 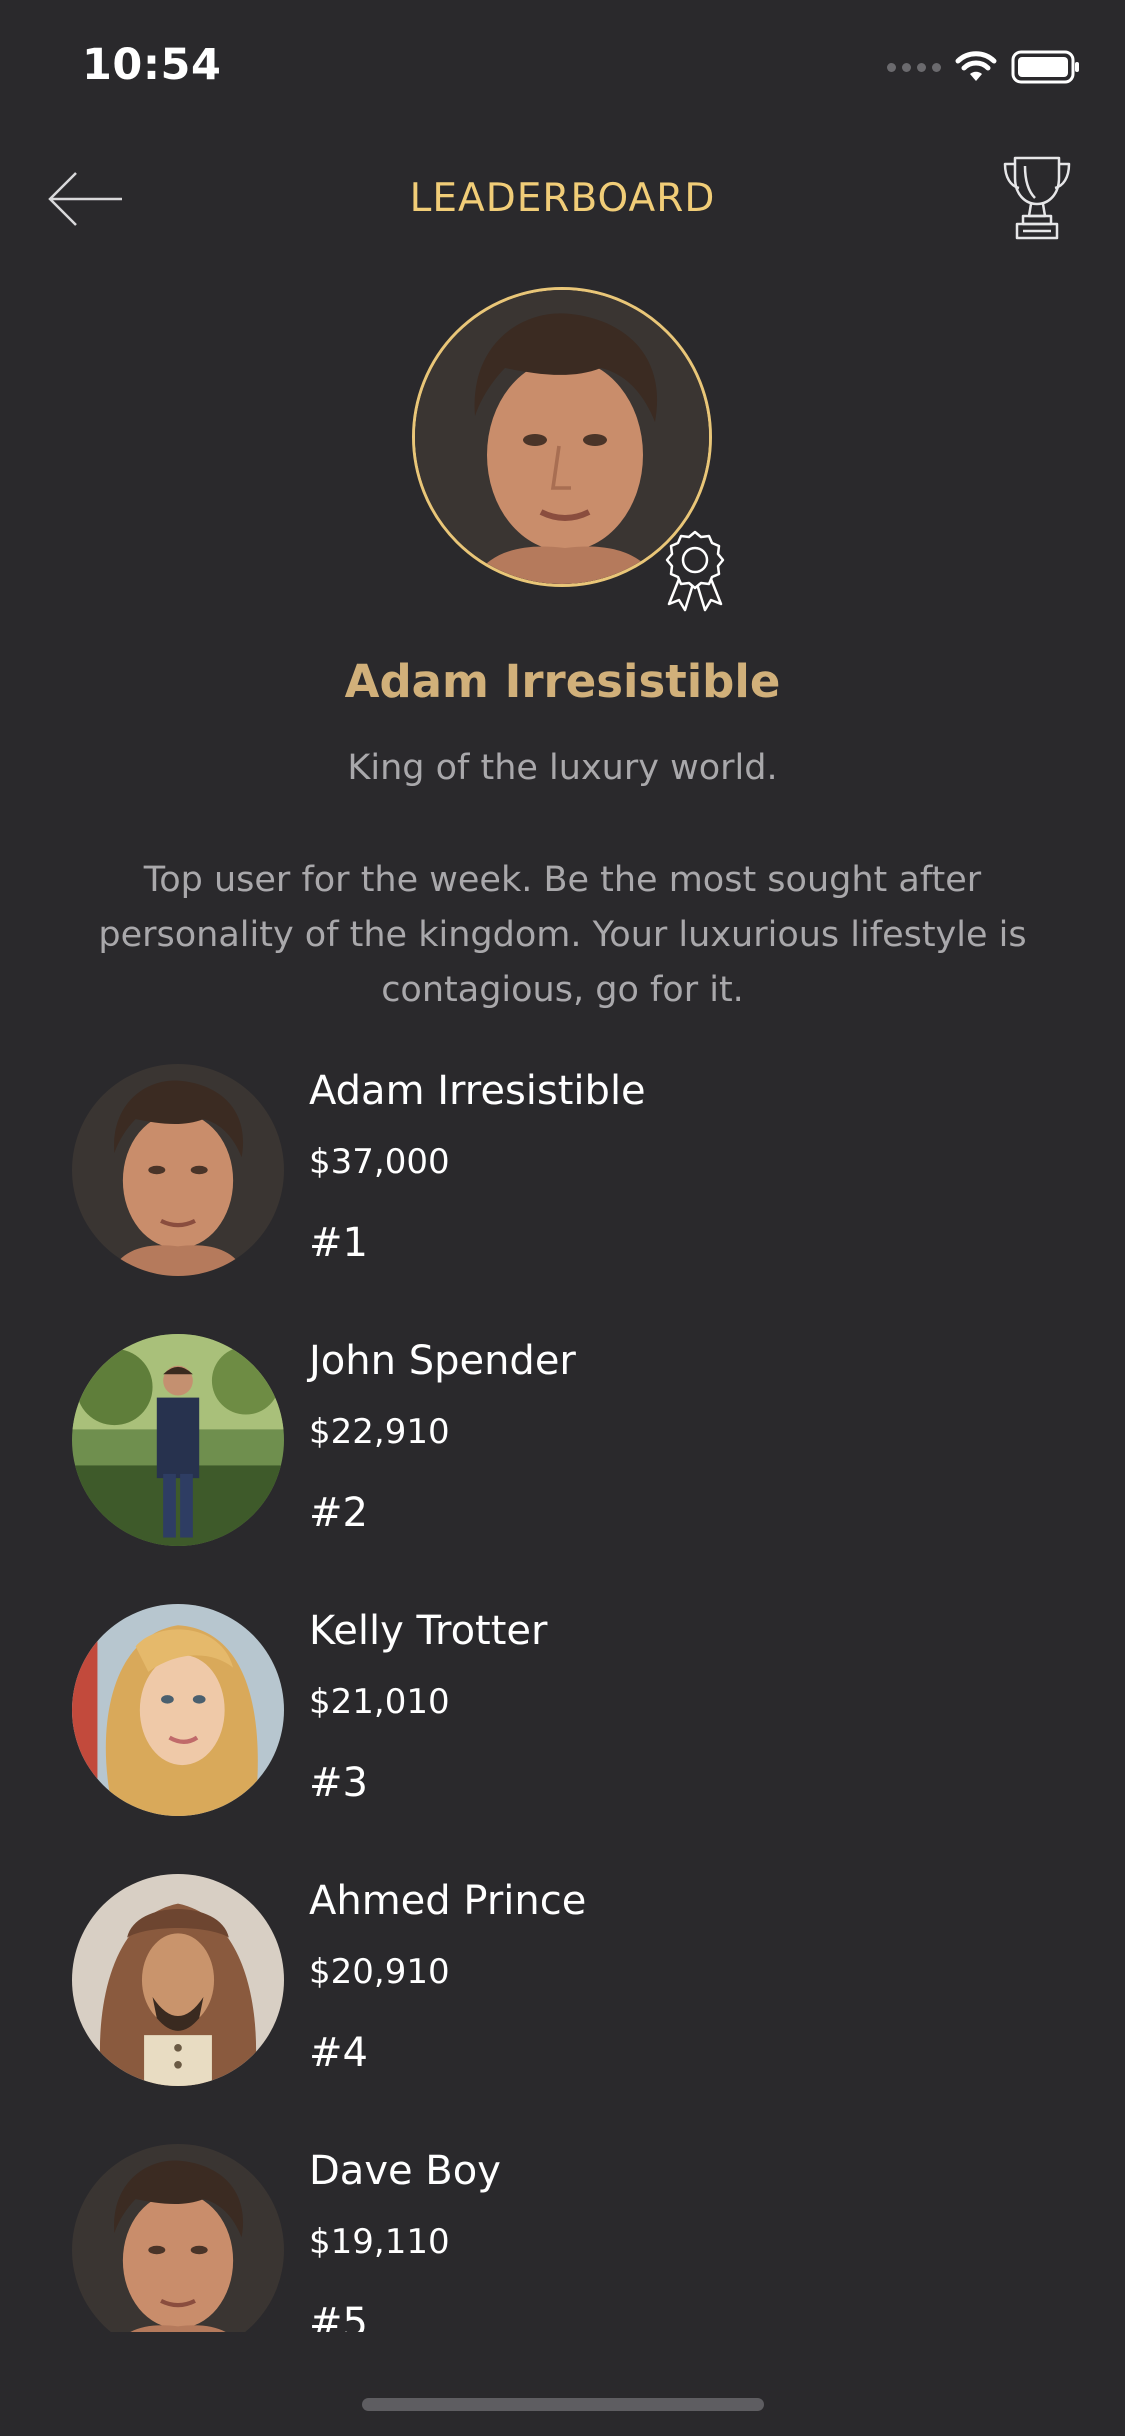 What do you see at coordinates (338, 1783) in the screenshot?
I see `leader-rank: #3` at bounding box center [338, 1783].